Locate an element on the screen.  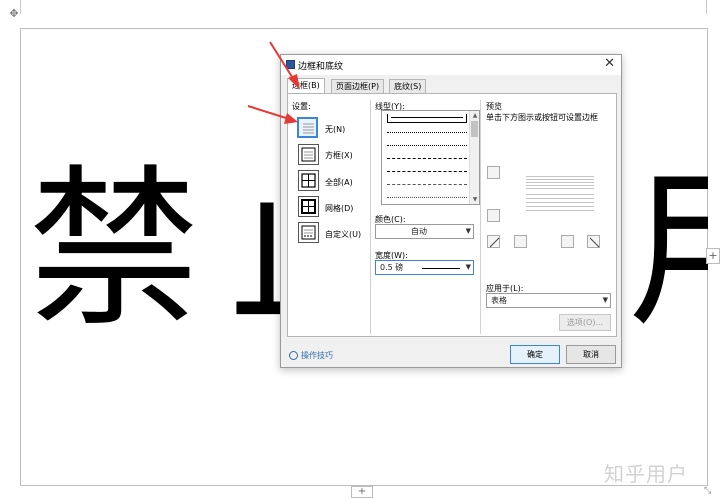
add-row-button: + is located at coordinates (362, 492).